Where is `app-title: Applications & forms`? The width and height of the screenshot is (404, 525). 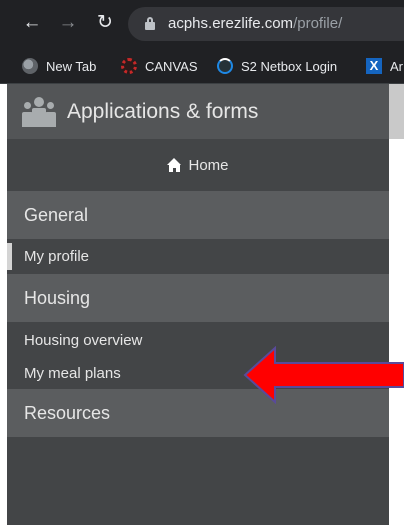 app-title: Applications & forms is located at coordinates (163, 111).